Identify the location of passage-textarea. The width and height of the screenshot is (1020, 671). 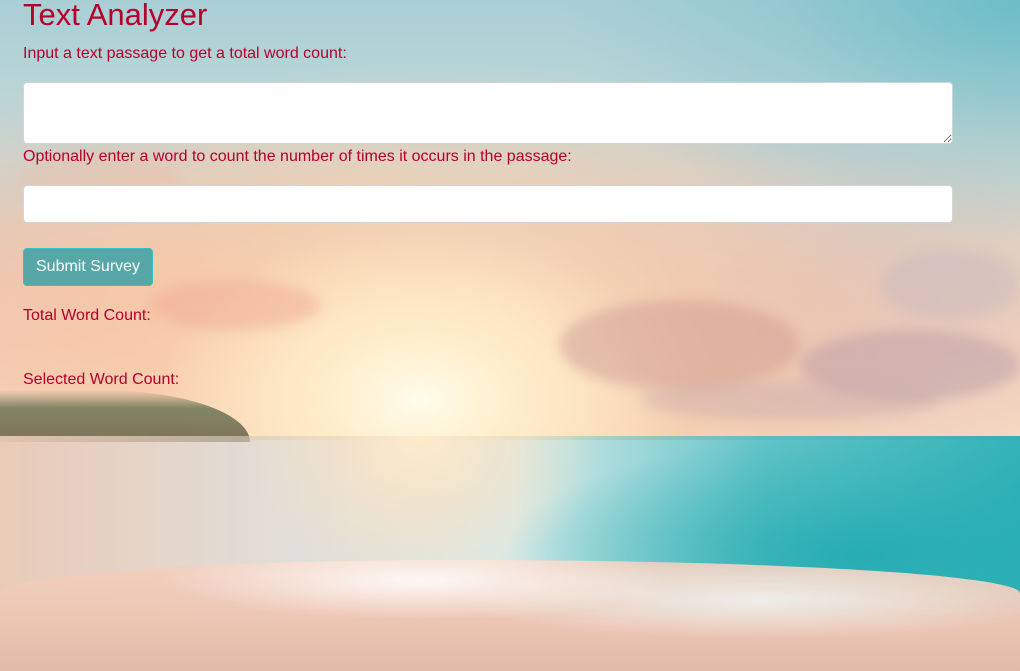
(488, 113).